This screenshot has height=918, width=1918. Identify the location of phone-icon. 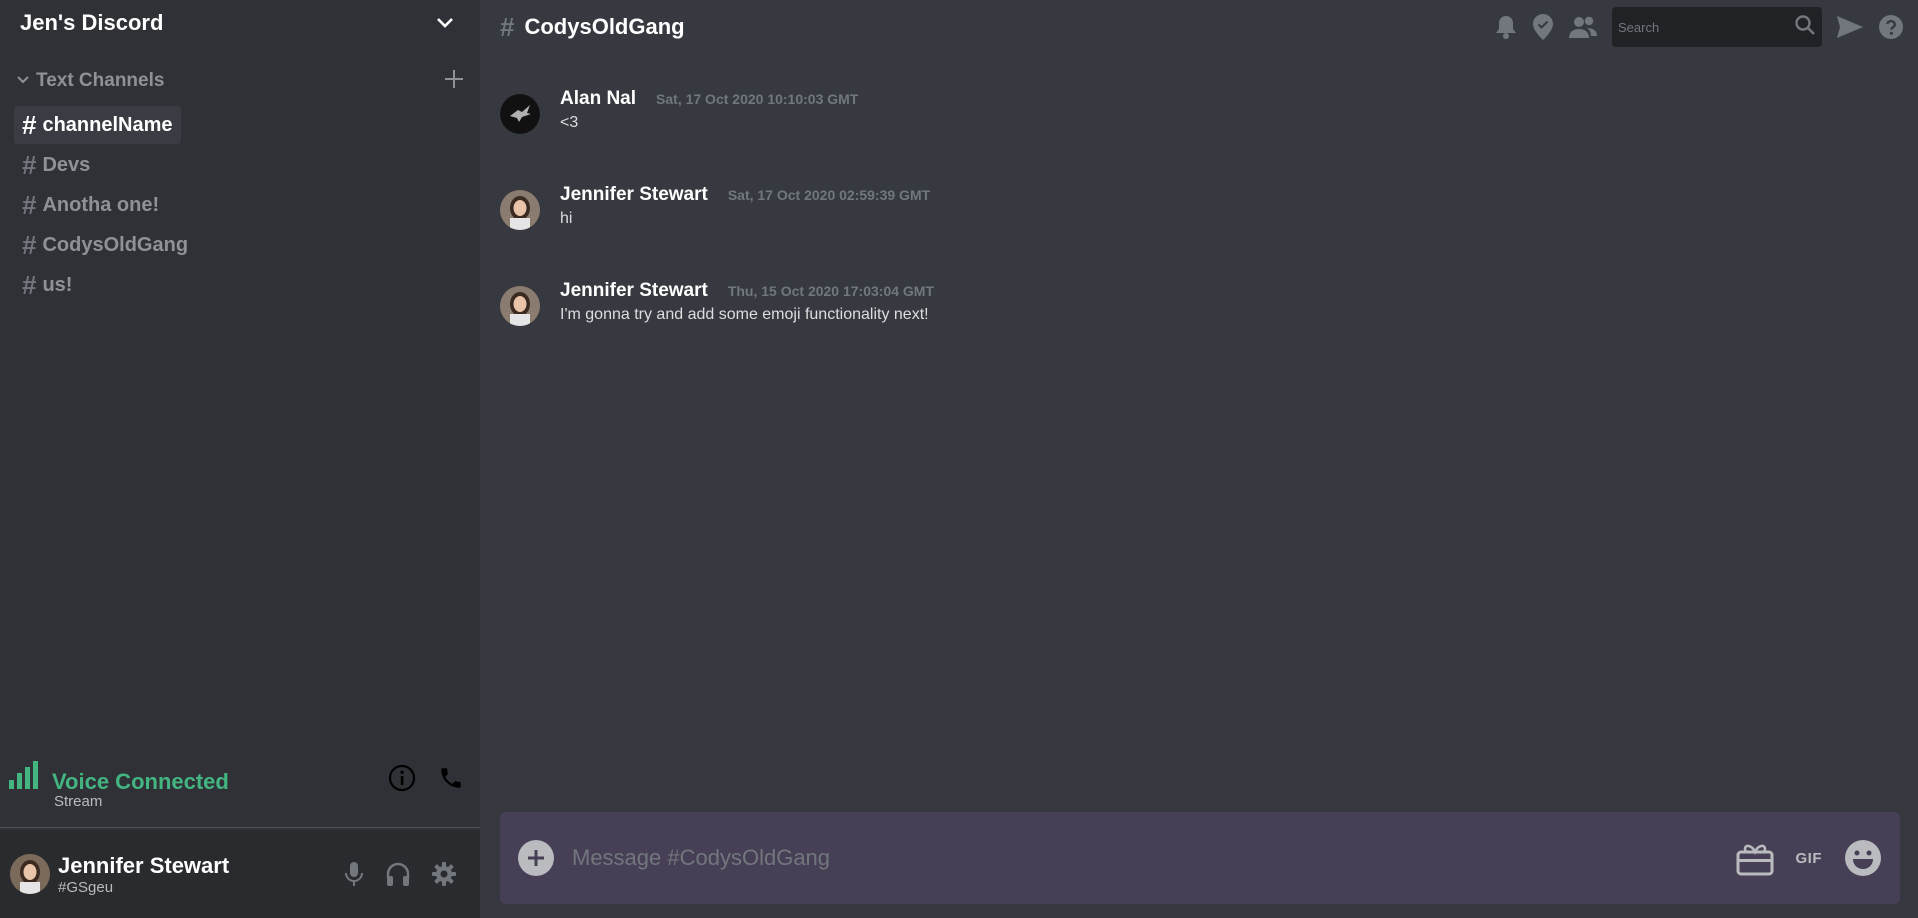
(451, 778).